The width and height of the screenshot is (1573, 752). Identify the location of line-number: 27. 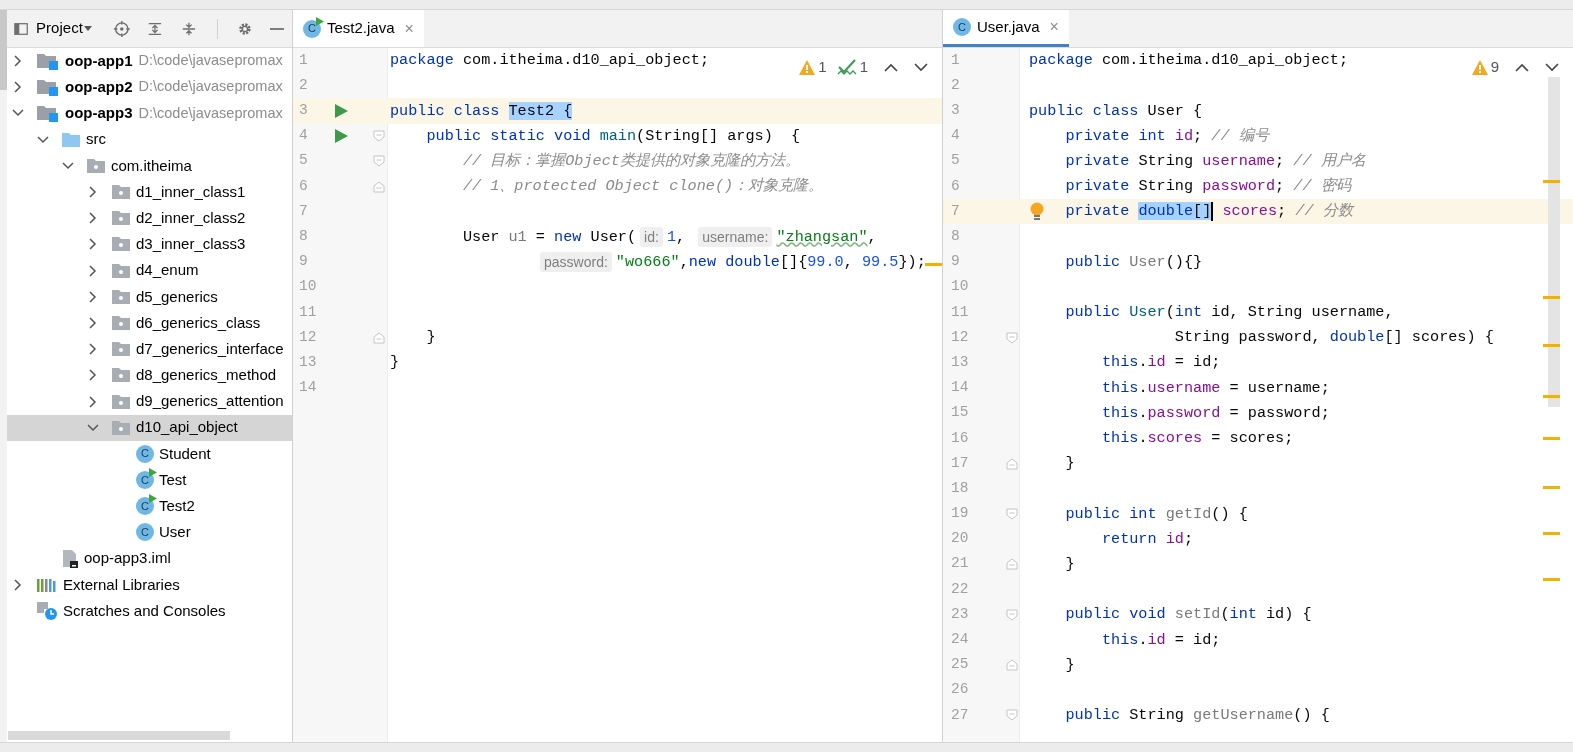
(960, 715).